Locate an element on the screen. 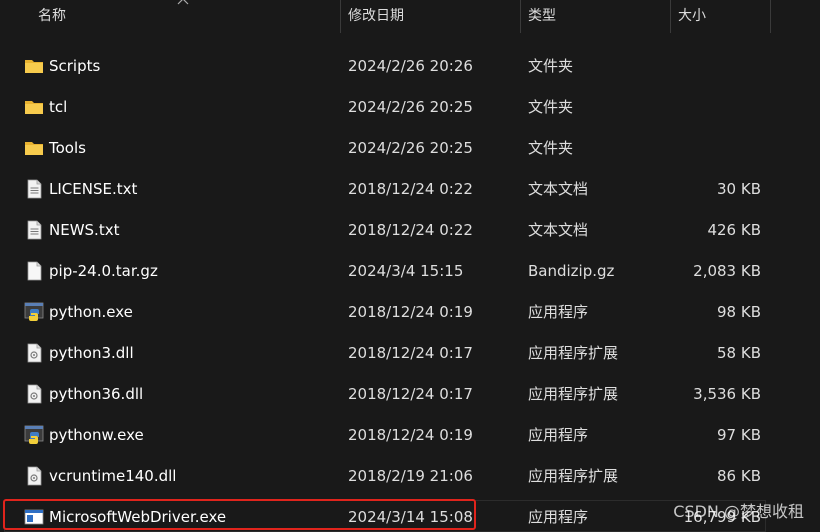  file-size: 58 KB is located at coordinates (739, 353).